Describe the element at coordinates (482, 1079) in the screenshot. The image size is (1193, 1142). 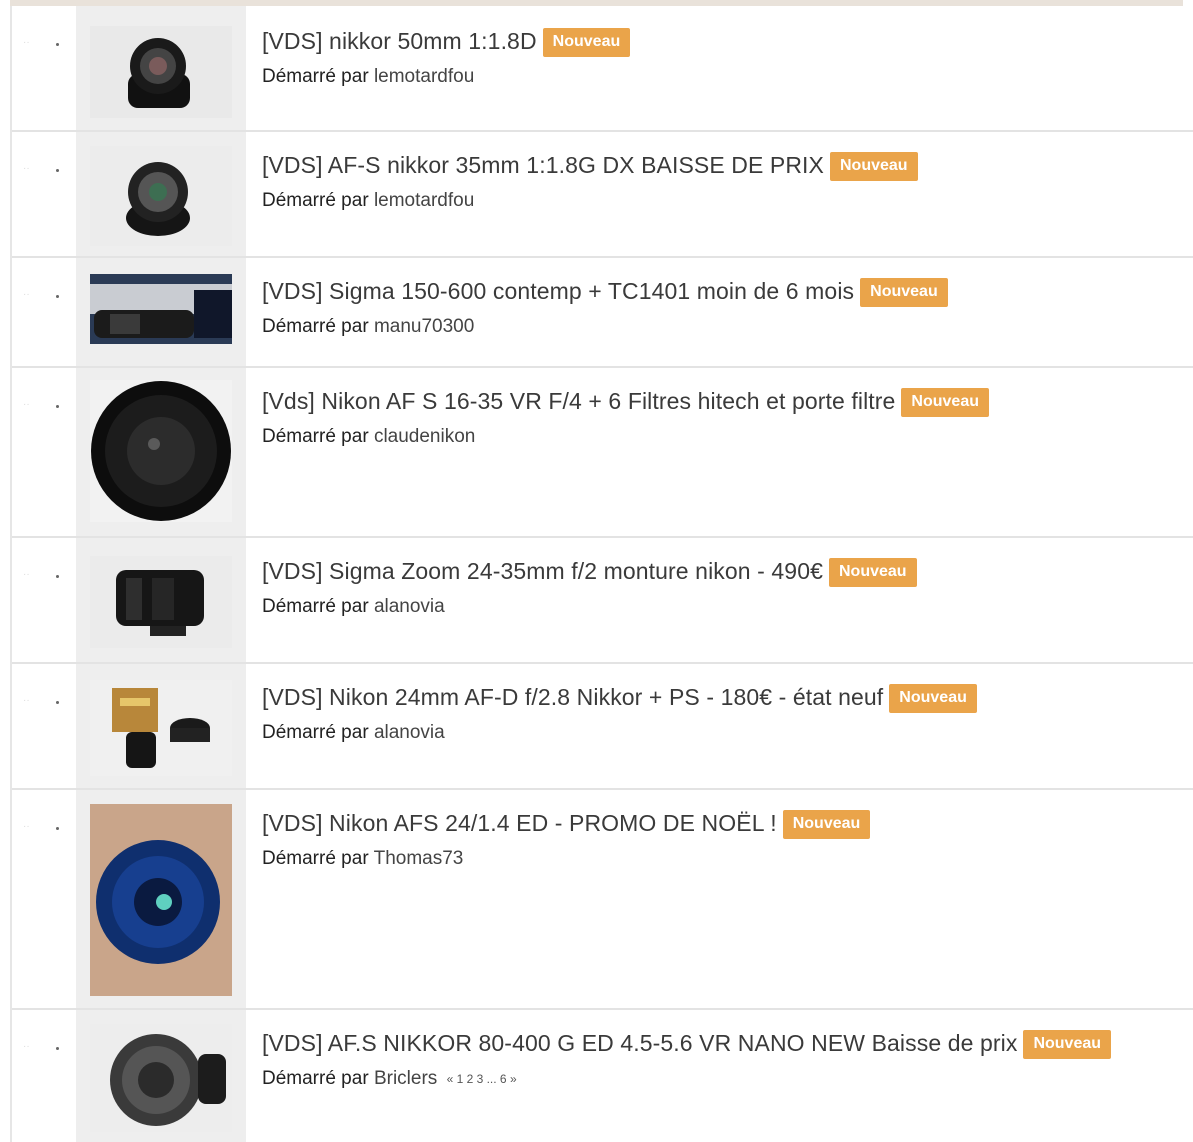
I see `topic-pagination: « 1 2 3 ... 6 »` at that location.